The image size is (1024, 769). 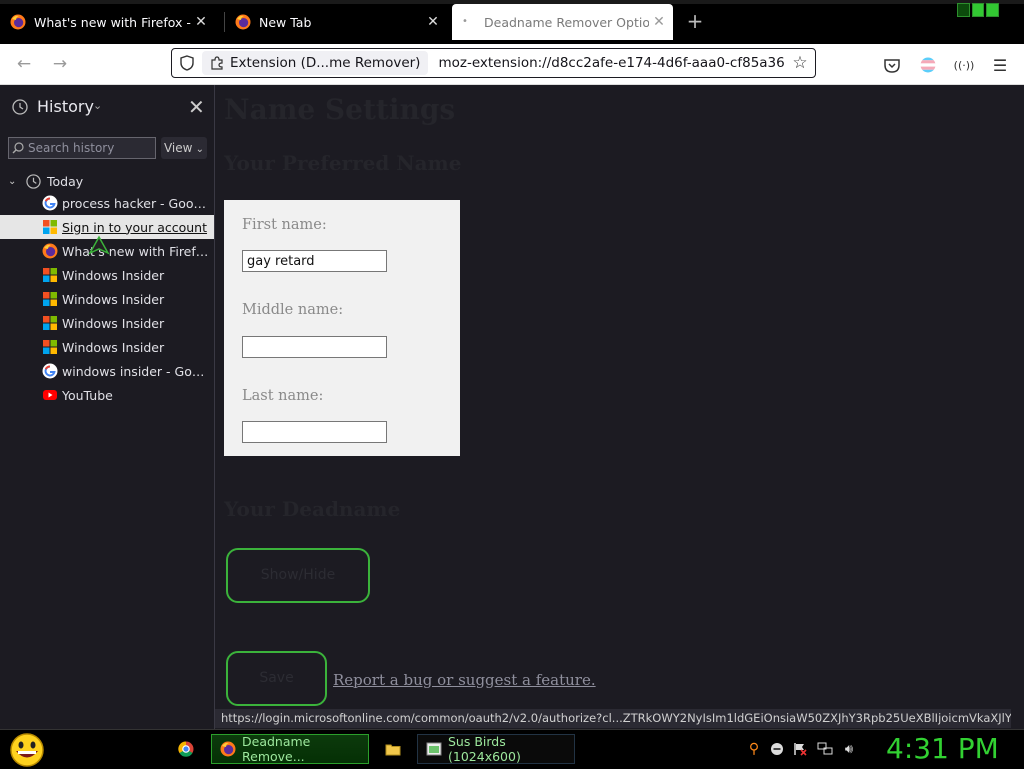 What do you see at coordinates (178, 148) in the screenshot?
I see `view-label: View` at bounding box center [178, 148].